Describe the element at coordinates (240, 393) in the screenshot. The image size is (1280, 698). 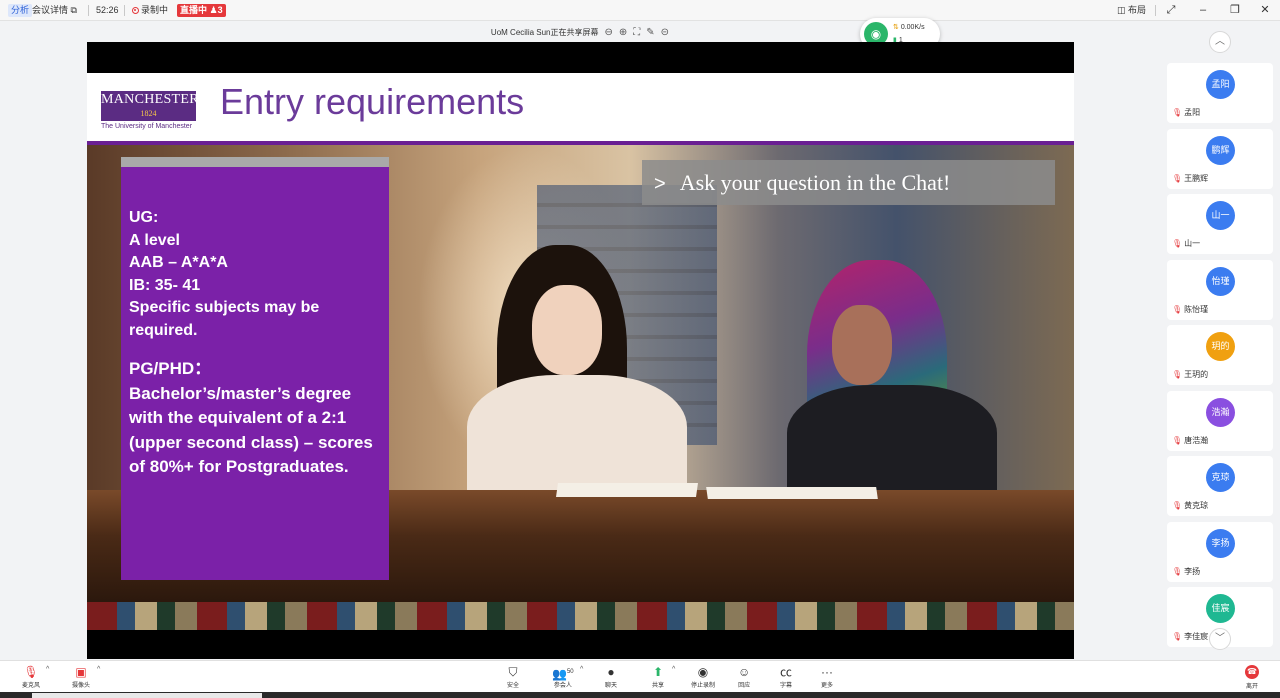
I see `pg-line: Bachelor’s/master’s degree` at that location.